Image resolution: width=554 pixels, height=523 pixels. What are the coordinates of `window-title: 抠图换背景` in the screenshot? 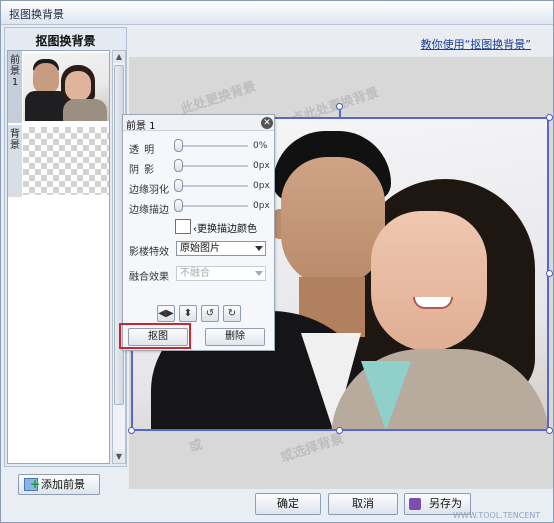 It's located at (36, 14).